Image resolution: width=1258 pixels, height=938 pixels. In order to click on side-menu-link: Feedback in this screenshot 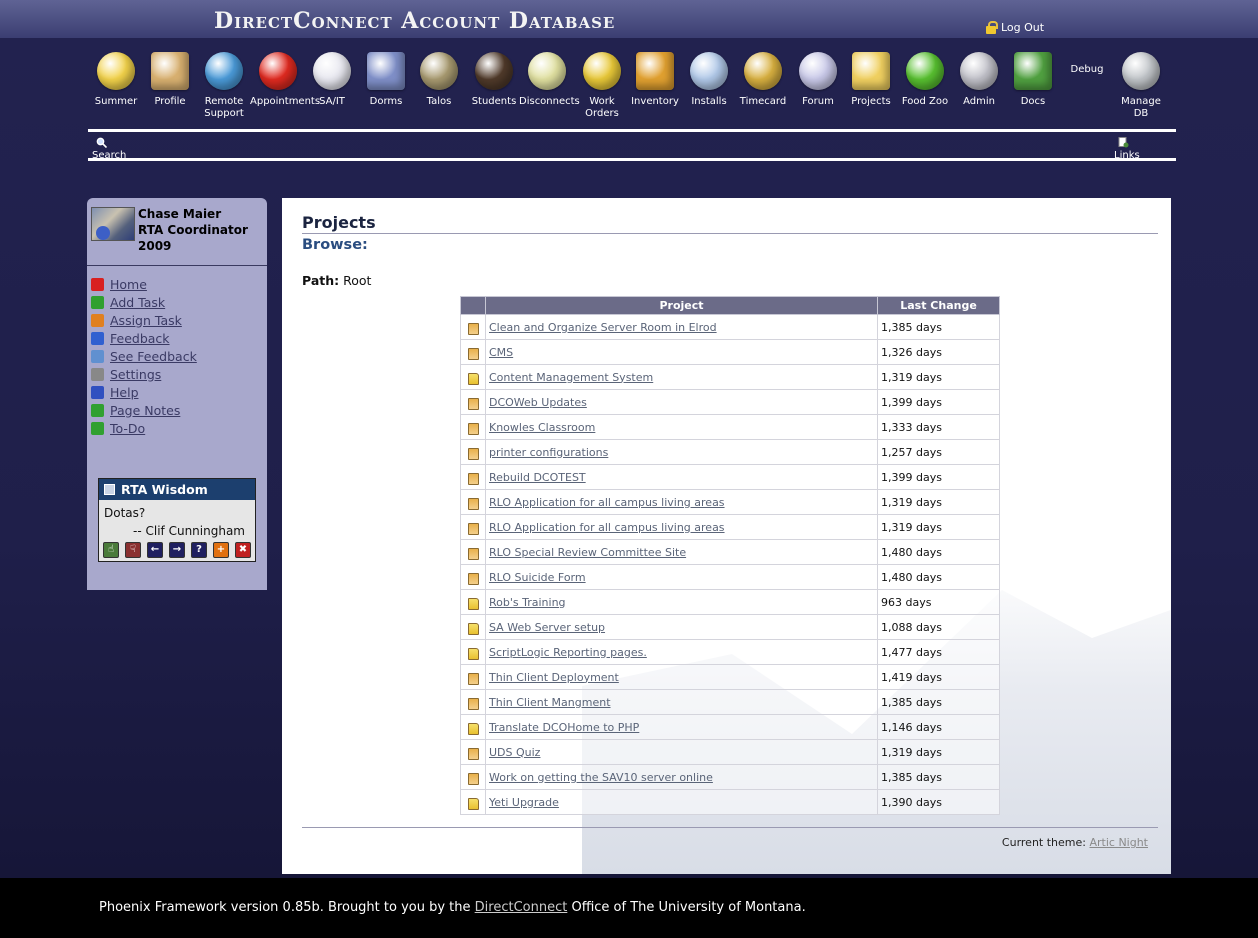, I will do `click(140, 338)`.